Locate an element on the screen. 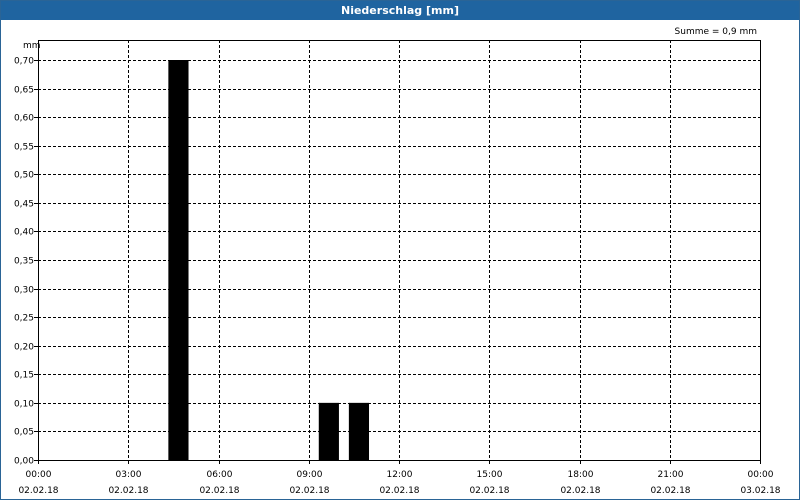 The image size is (800, 500). x-tick-time: 15:00 is located at coordinates (490, 475).